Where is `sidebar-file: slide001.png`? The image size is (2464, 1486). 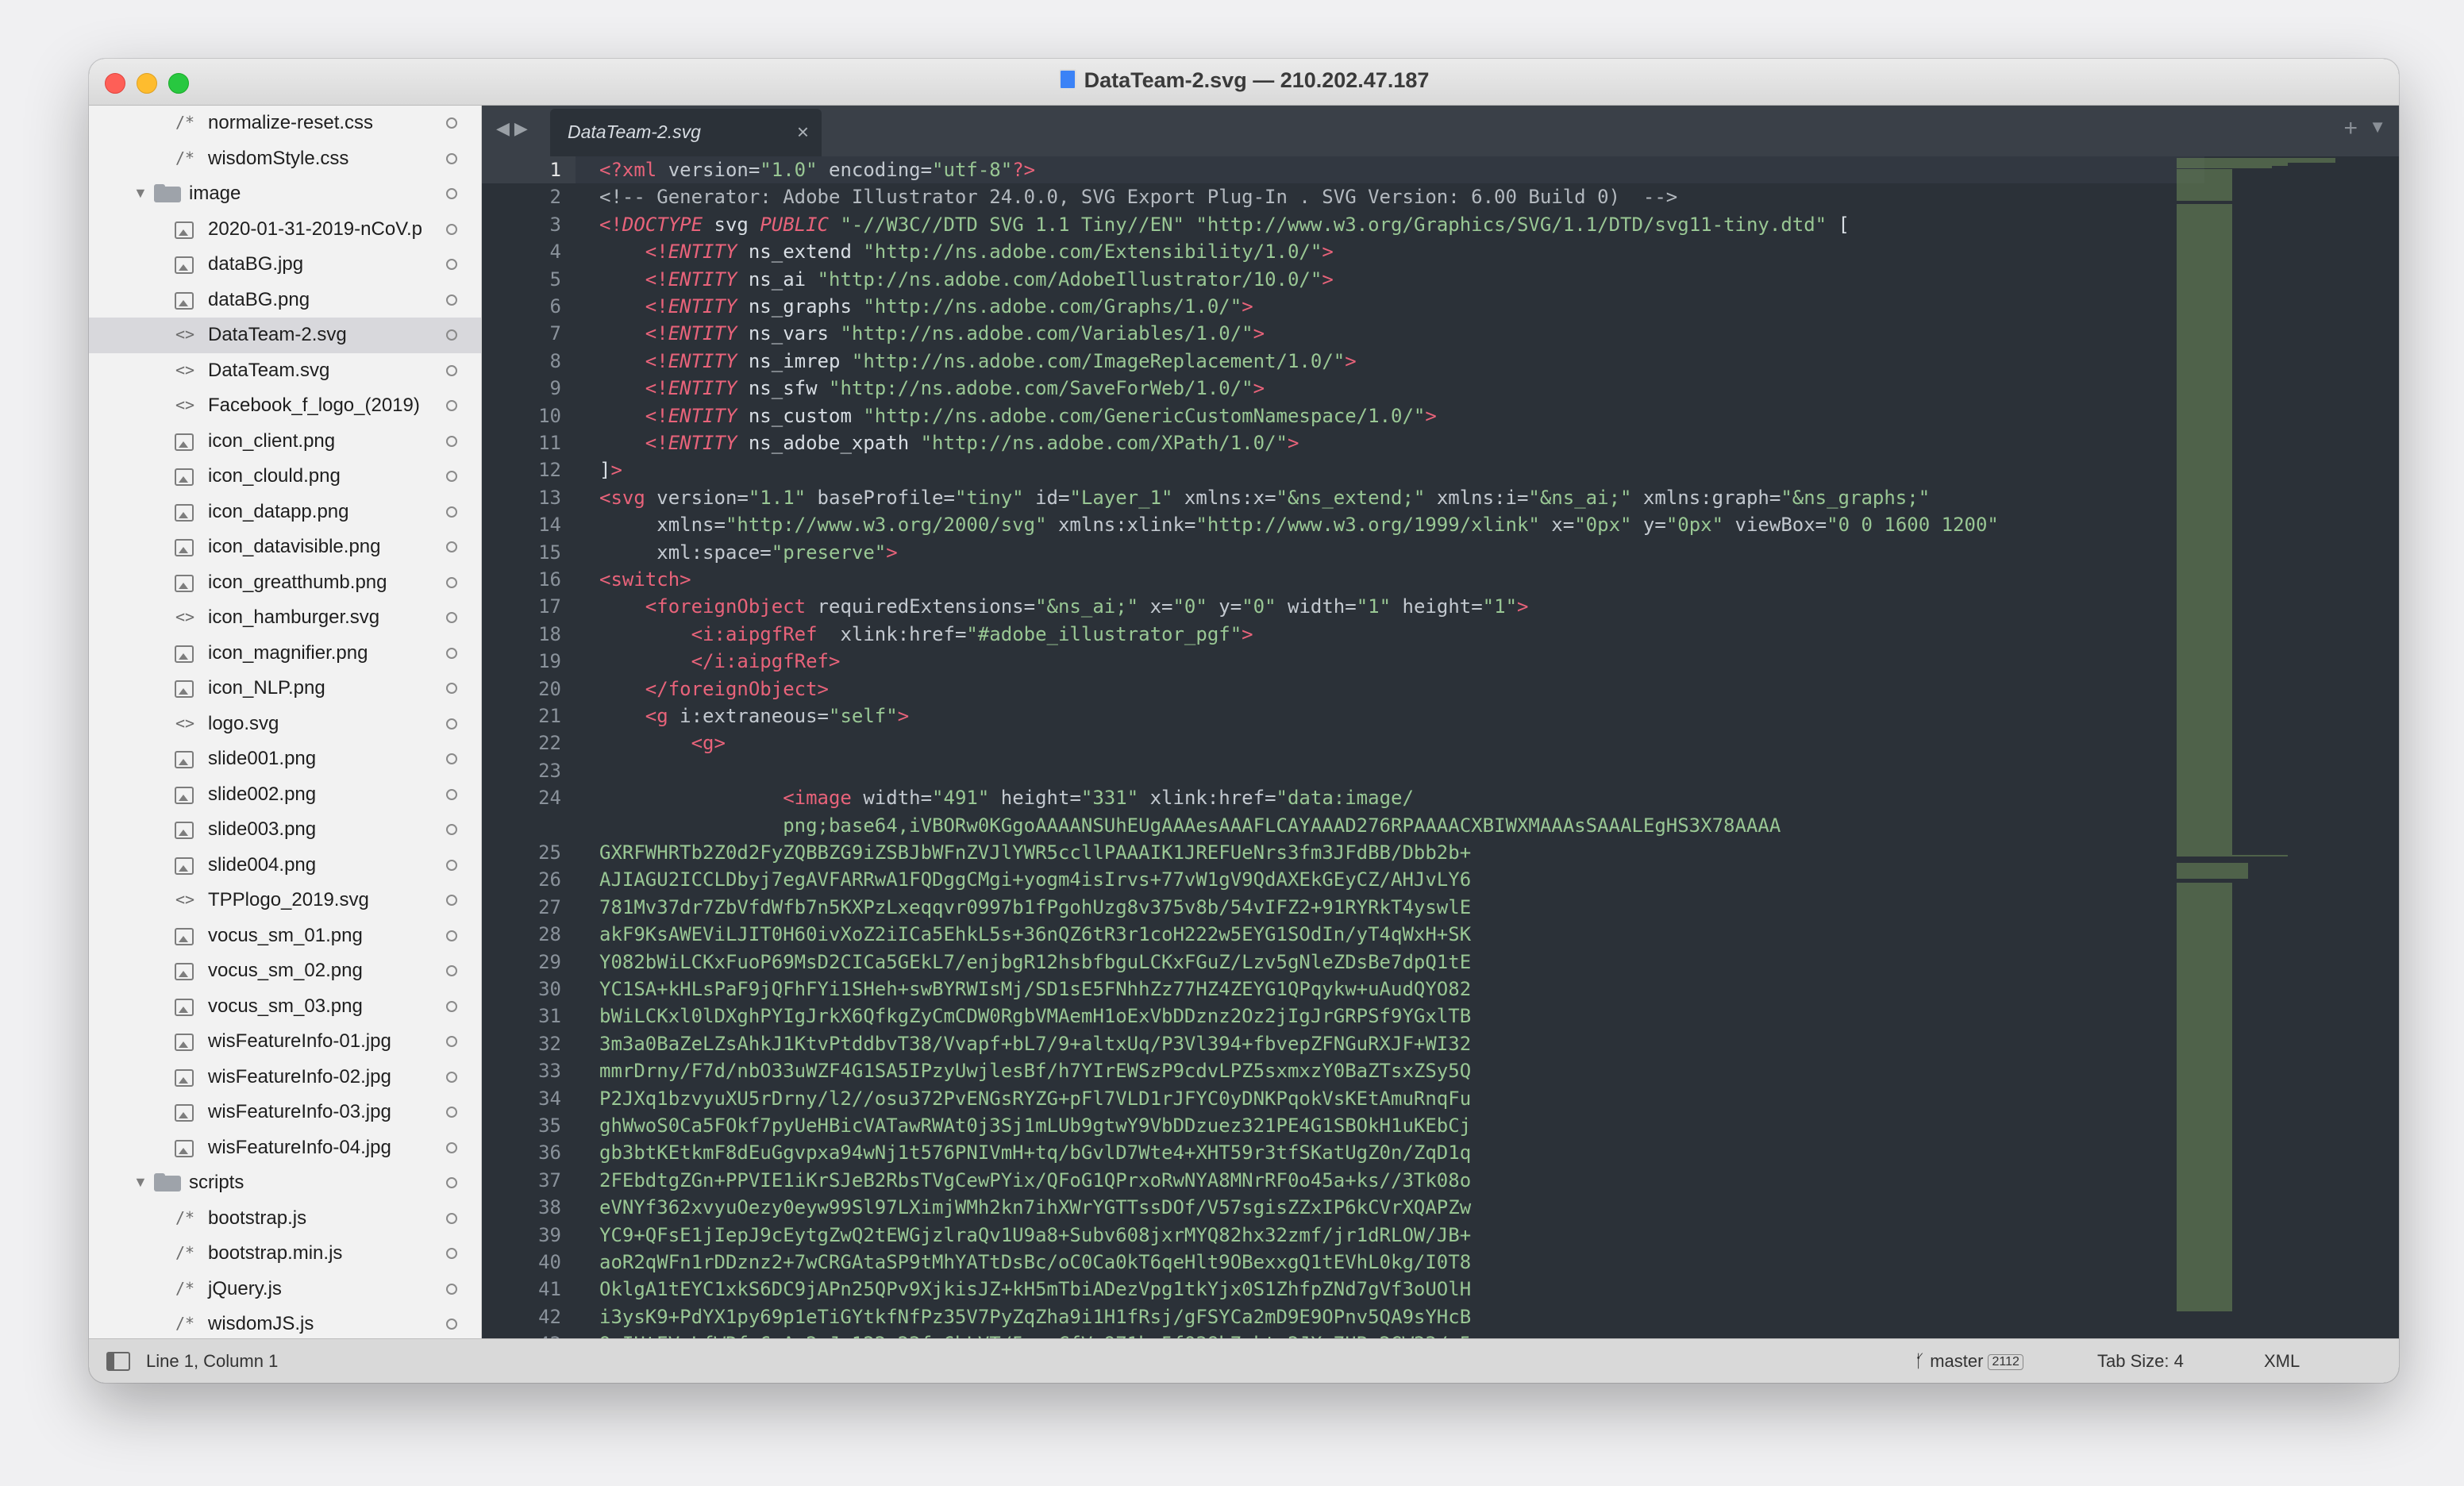 sidebar-file: slide001.png is located at coordinates (285, 759).